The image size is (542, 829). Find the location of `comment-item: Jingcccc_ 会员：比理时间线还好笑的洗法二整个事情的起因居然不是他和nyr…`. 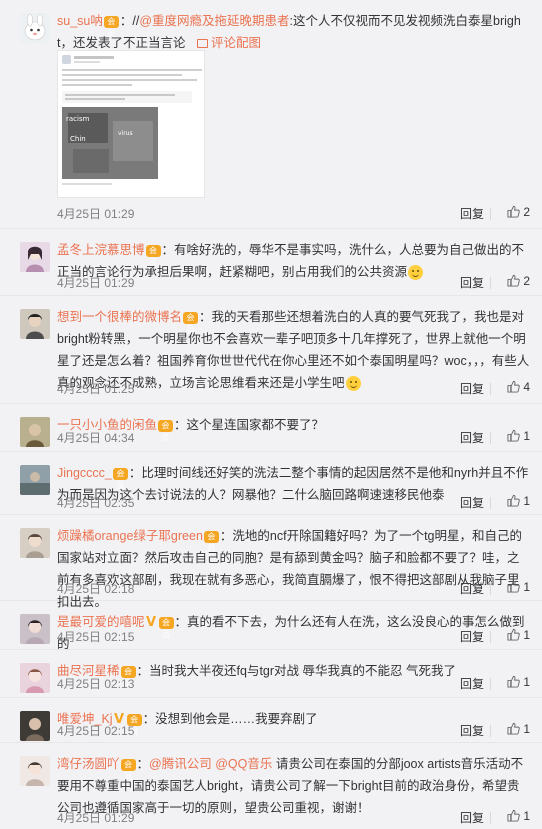

comment-item: Jingcccc_ 会员：比理时间线还好笑的洗法二整个事情的起因居然不是他和nyr… is located at coordinates (271, 483).